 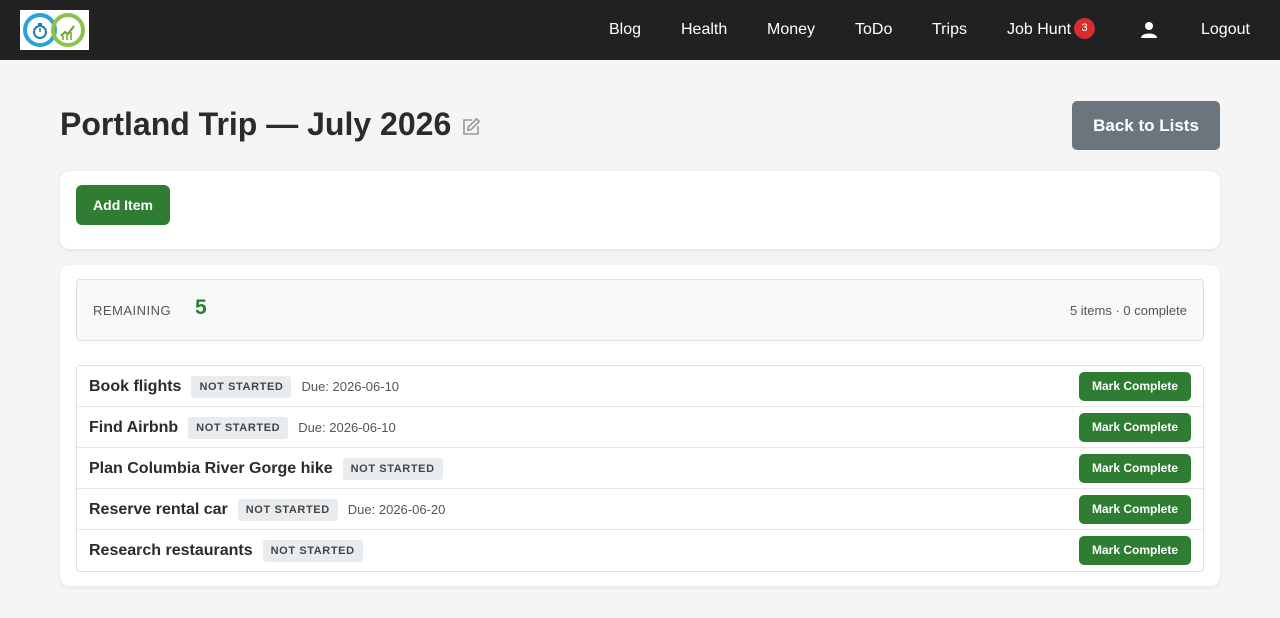 What do you see at coordinates (256, 124) in the screenshot?
I see `page-title: Portland Trip — July 2026` at bounding box center [256, 124].